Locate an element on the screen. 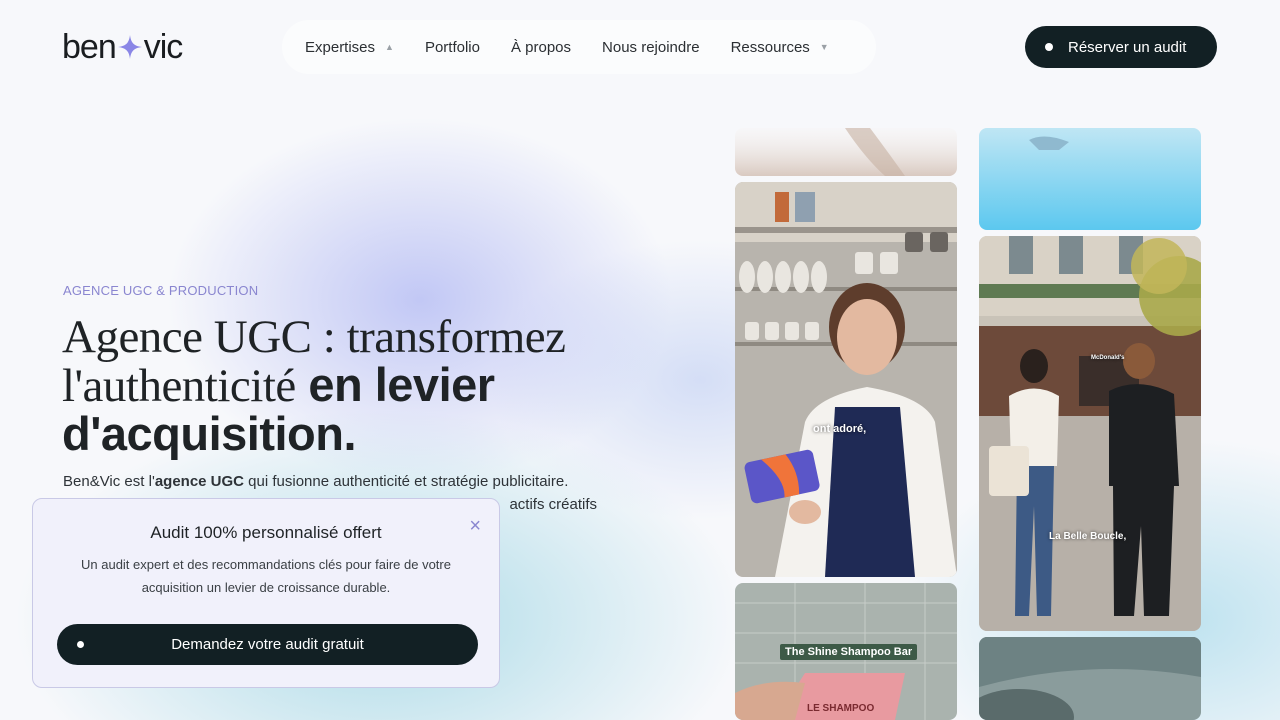  ugc-video-card-water is located at coordinates (1090, 179).